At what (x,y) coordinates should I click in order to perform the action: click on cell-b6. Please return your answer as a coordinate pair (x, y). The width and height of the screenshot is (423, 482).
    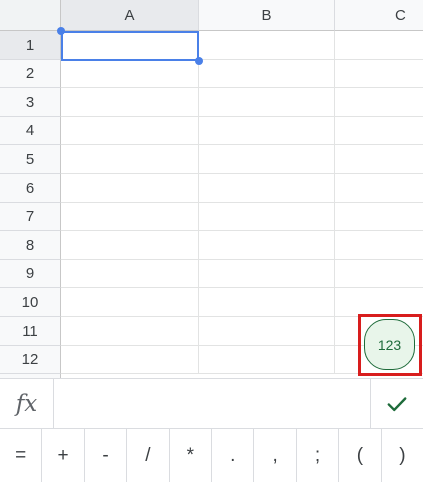
    Looking at the image, I should click on (267, 188).